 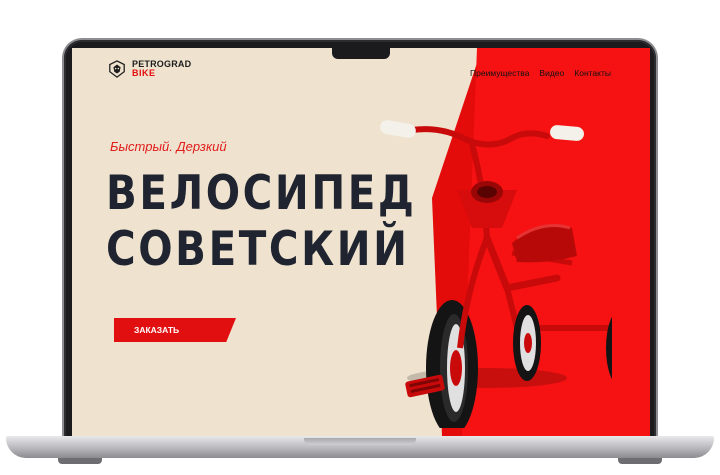 I want to click on nav-link-advantages: Преимущества, so click(x=499, y=73).